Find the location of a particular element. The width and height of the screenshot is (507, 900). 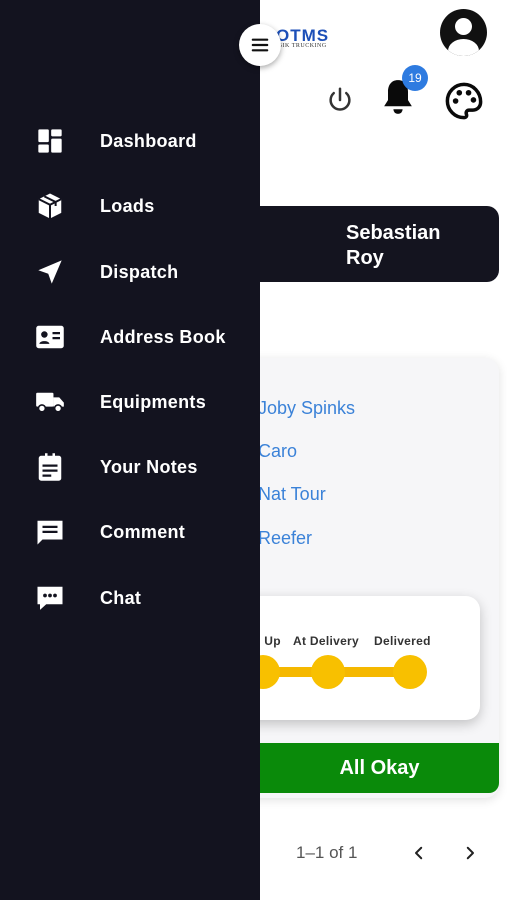

card-link-customer: Caro is located at coordinates (277, 451).